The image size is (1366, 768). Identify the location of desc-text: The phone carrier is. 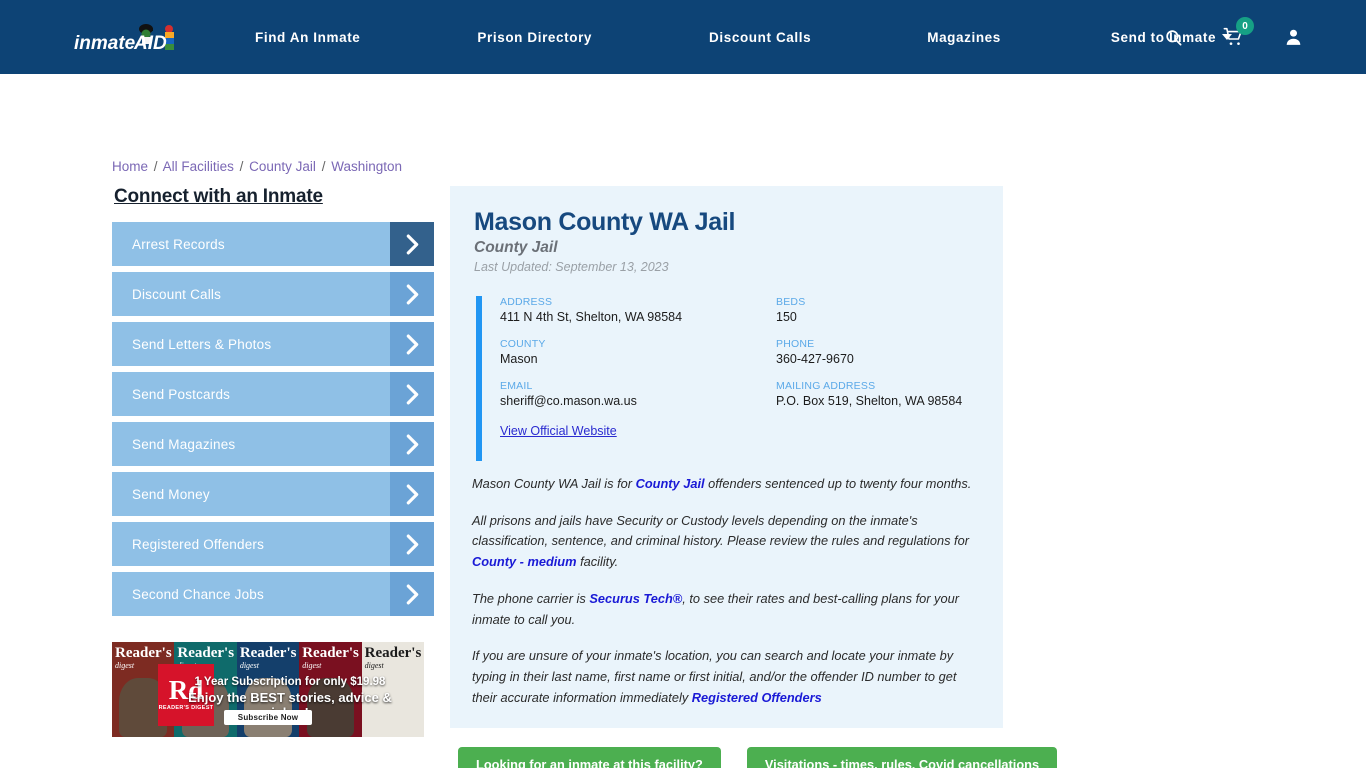
(531, 598).